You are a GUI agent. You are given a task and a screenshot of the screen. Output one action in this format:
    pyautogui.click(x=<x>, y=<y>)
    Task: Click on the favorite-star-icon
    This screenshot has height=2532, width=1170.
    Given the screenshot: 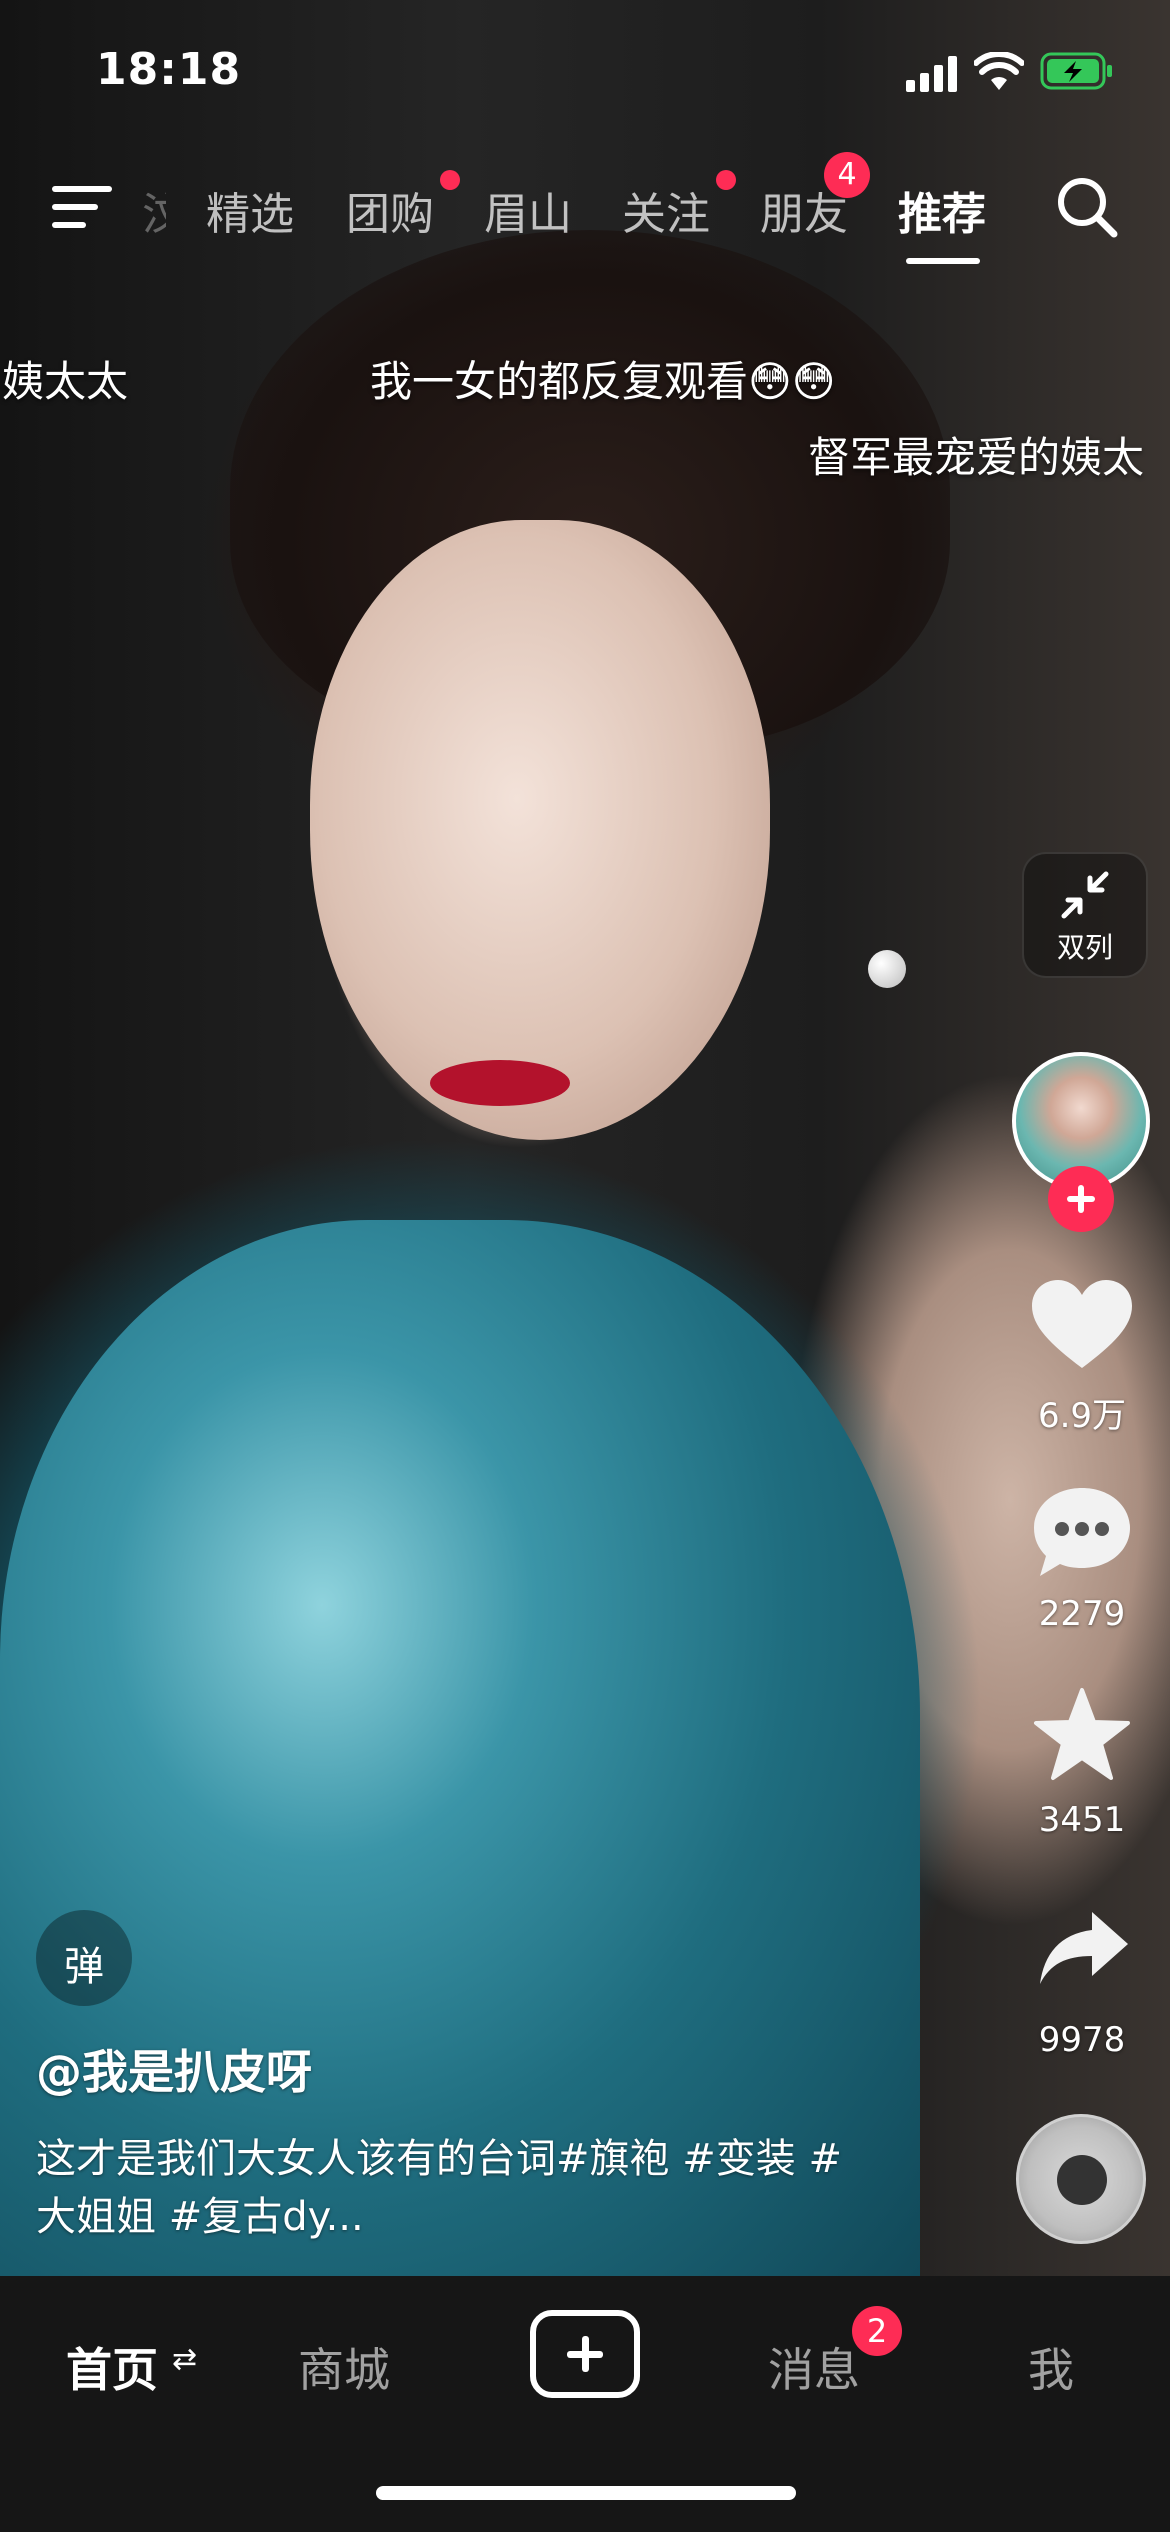 What is the action you would take?
    pyautogui.click(x=1082, y=1734)
    